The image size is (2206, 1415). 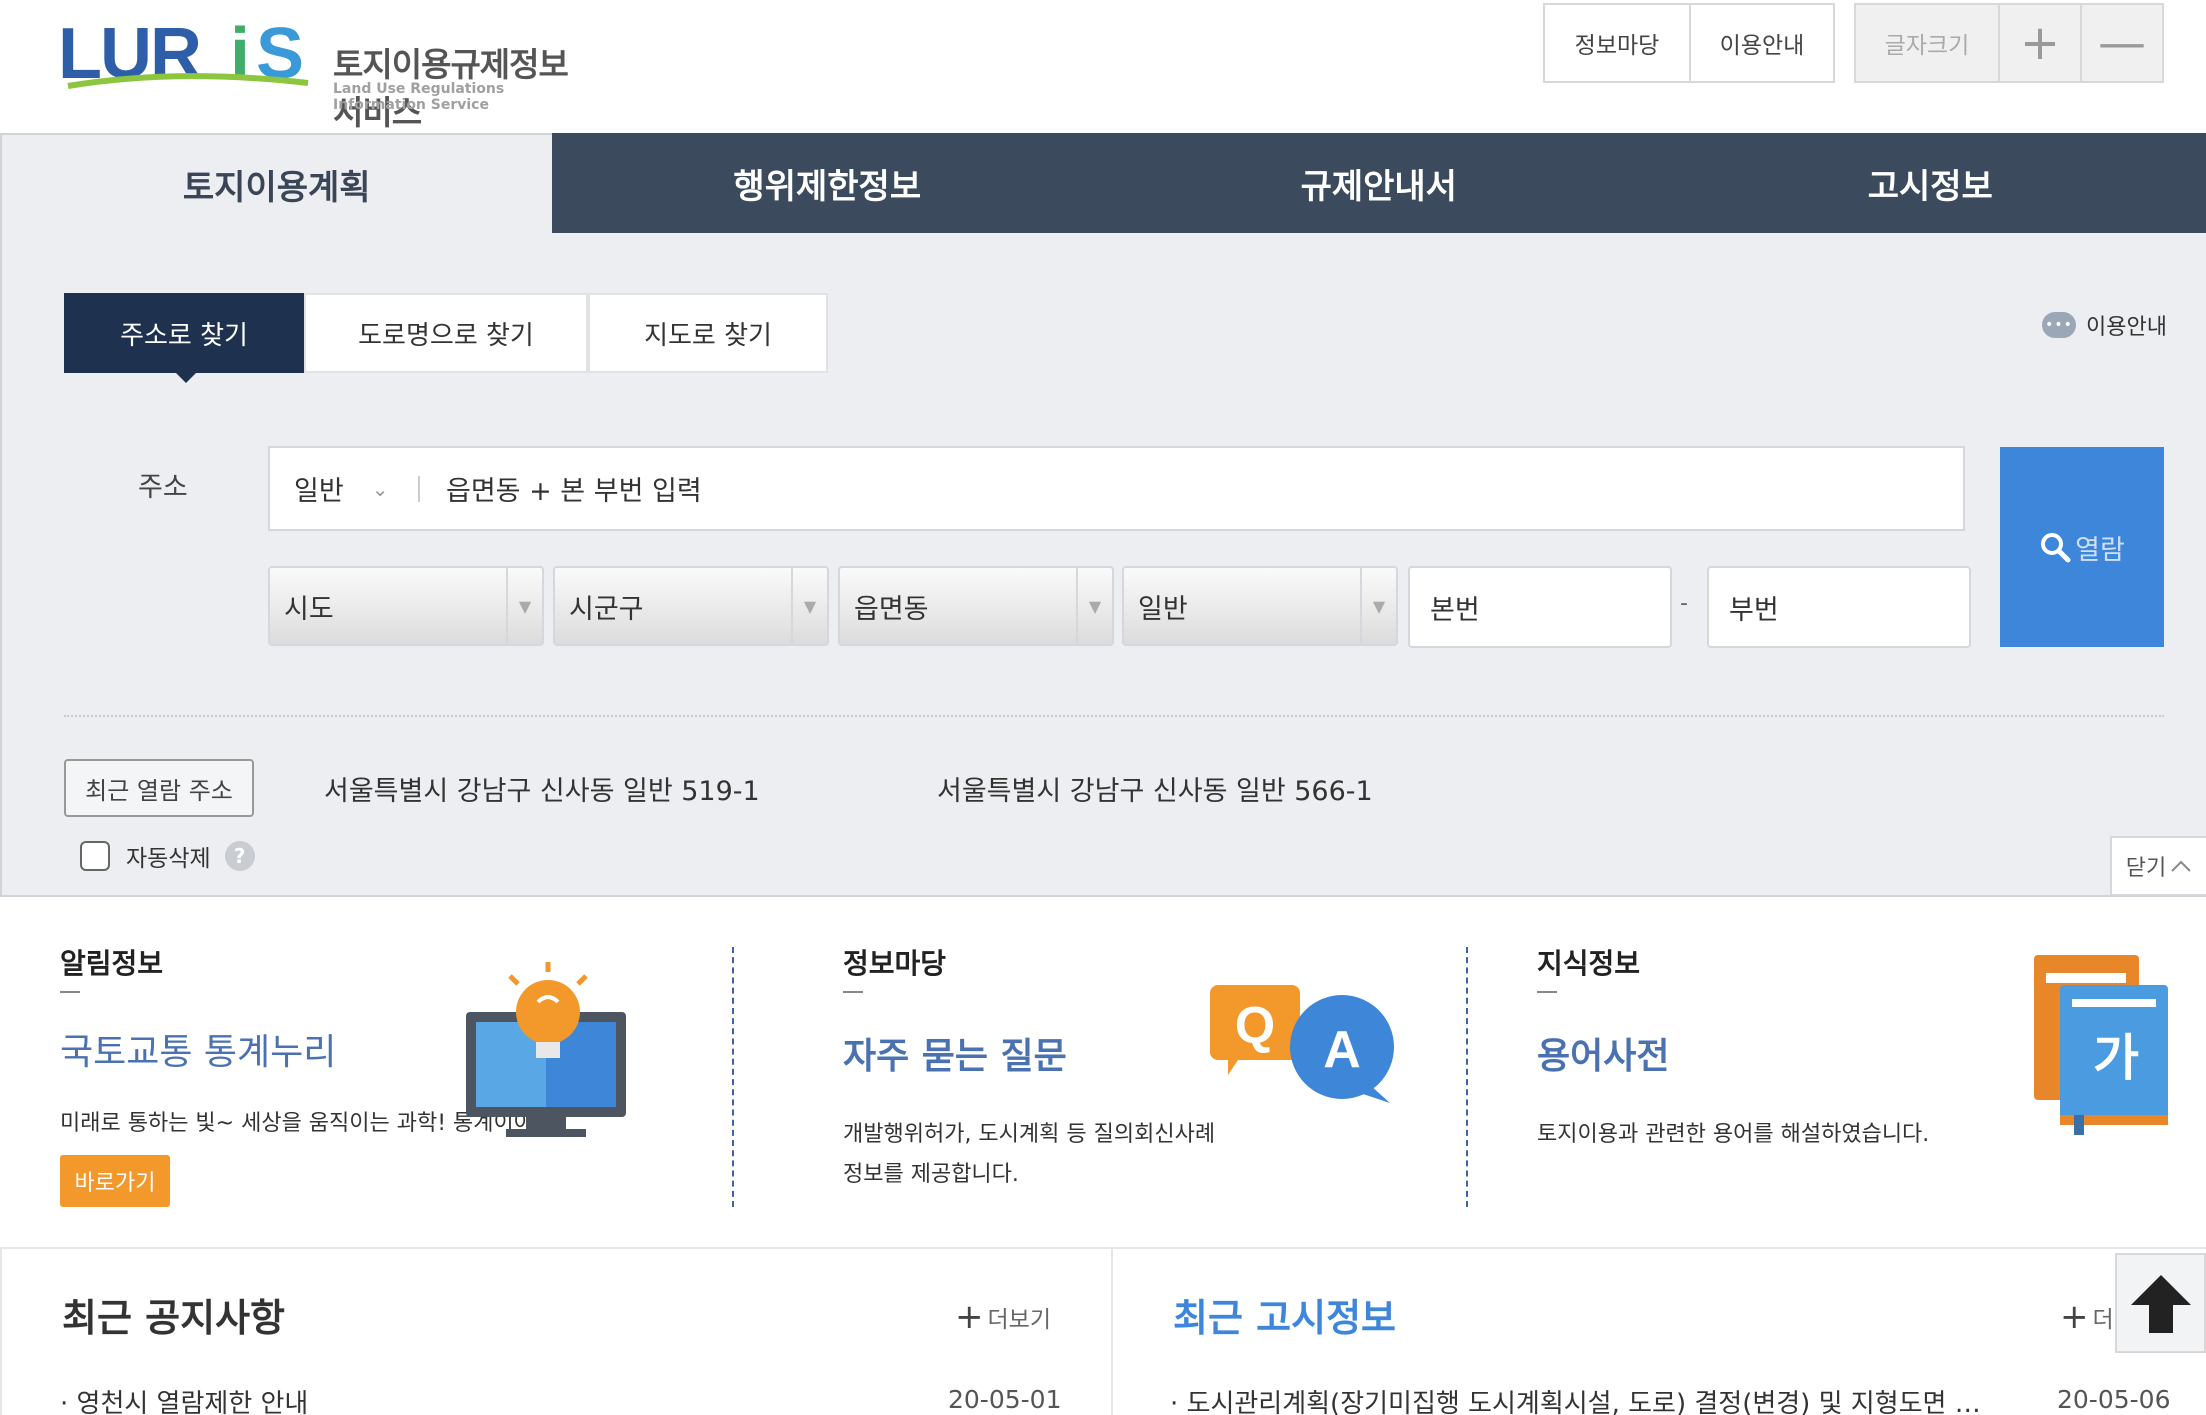 I want to click on glossary-heading: 용어사전, so click(x=1603, y=1053).